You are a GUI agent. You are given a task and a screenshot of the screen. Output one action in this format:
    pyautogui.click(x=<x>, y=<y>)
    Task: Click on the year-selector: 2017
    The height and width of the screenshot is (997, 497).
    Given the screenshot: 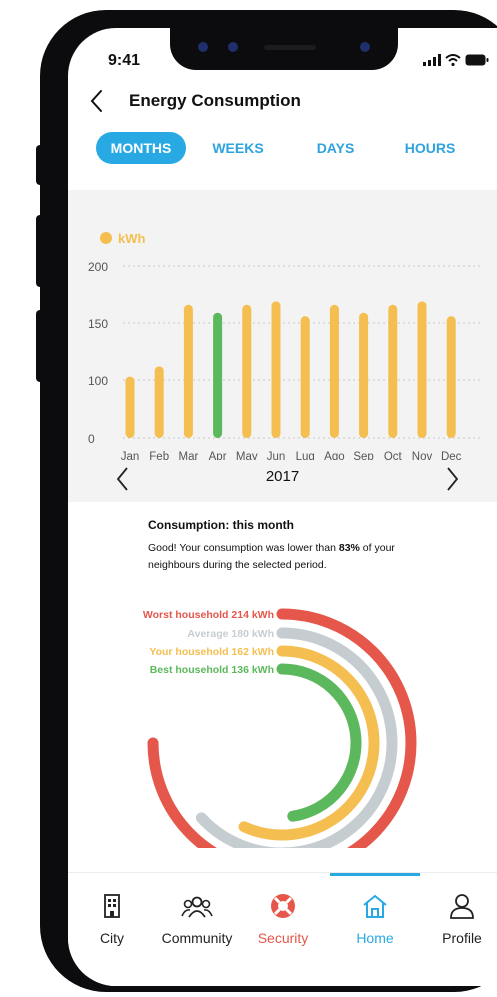 What is the action you would take?
    pyautogui.click(x=282, y=481)
    